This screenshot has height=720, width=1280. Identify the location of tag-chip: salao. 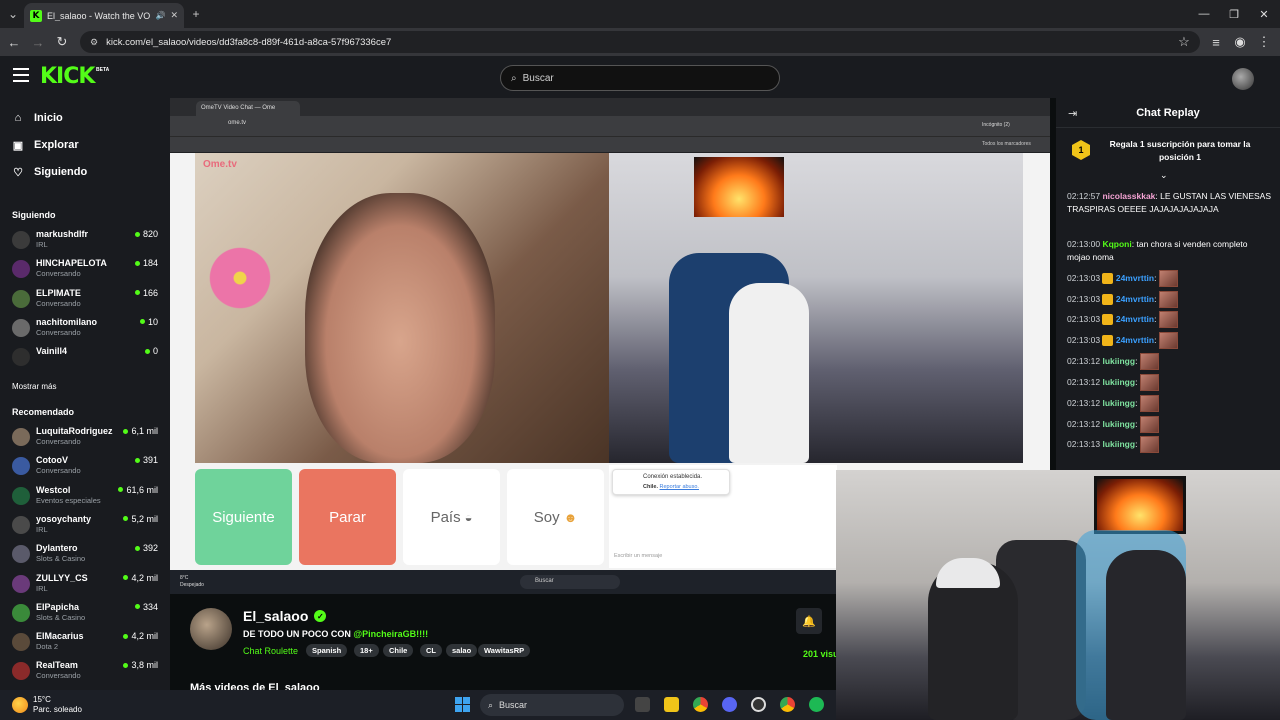
(462, 650).